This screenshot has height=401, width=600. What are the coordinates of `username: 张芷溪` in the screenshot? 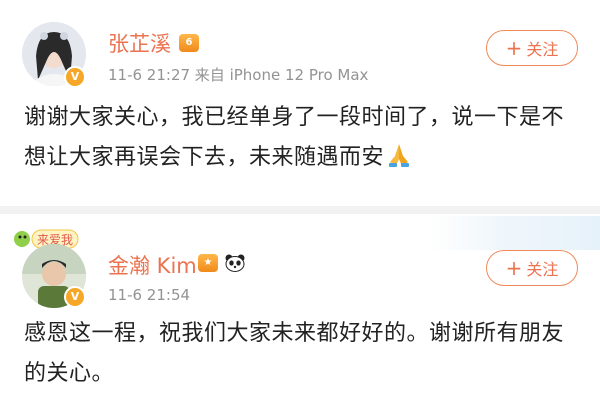 It's located at (139, 43).